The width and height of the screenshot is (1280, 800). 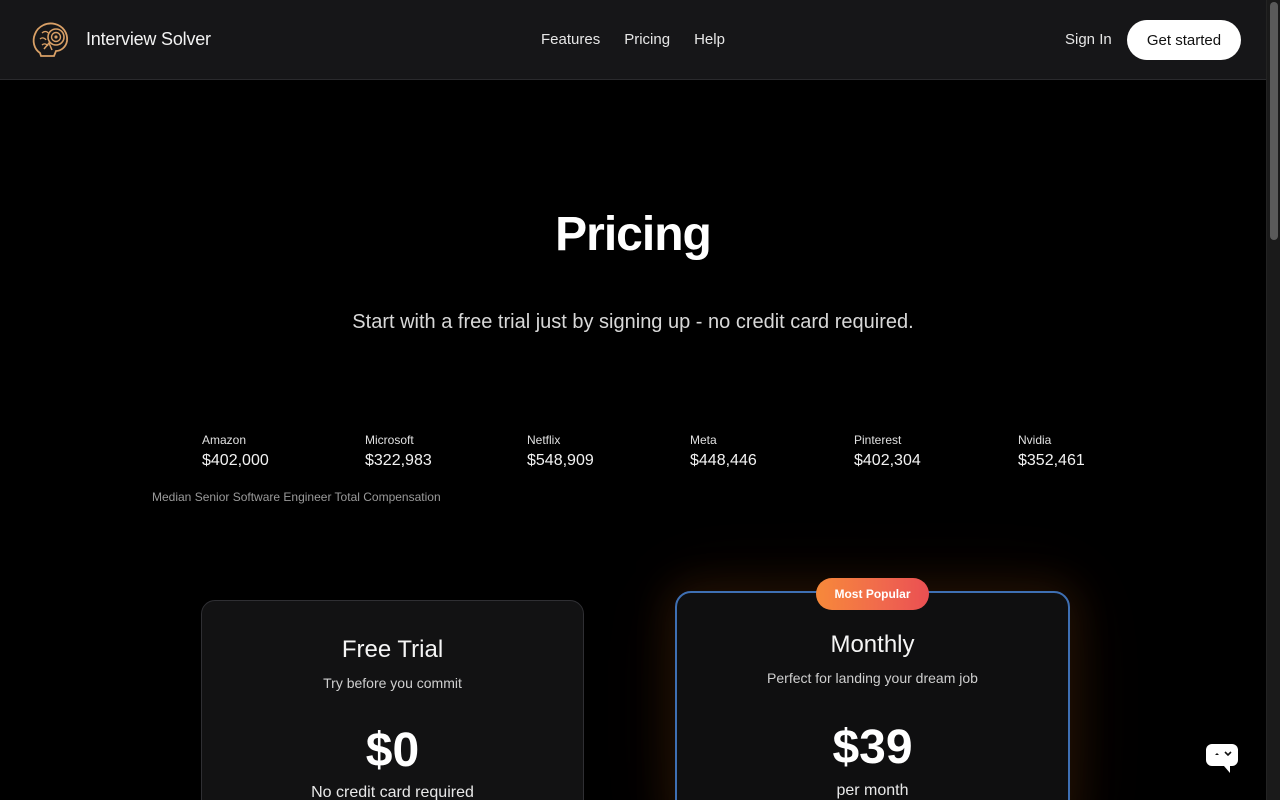 What do you see at coordinates (1273, 400) in the screenshot?
I see `page-scrollbar` at bounding box center [1273, 400].